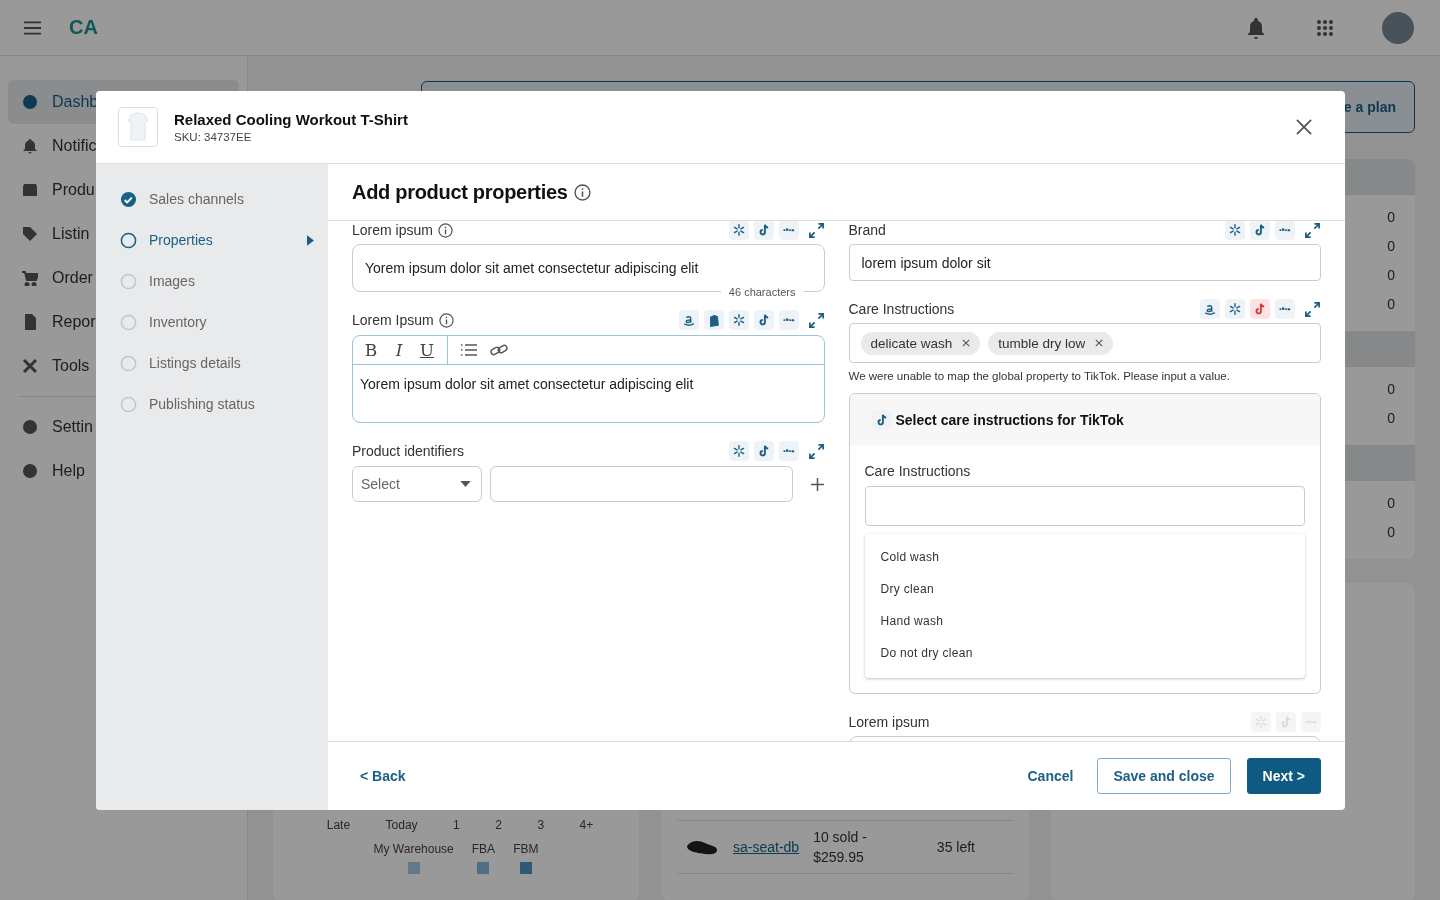 This screenshot has width=1440, height=900. I want to click on axis-label: Today, so click(401, 825).